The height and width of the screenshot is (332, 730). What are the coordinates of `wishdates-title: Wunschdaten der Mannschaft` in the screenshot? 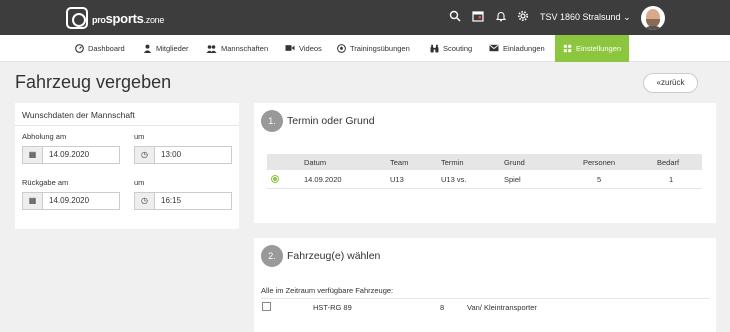 It's located at (78, 115).